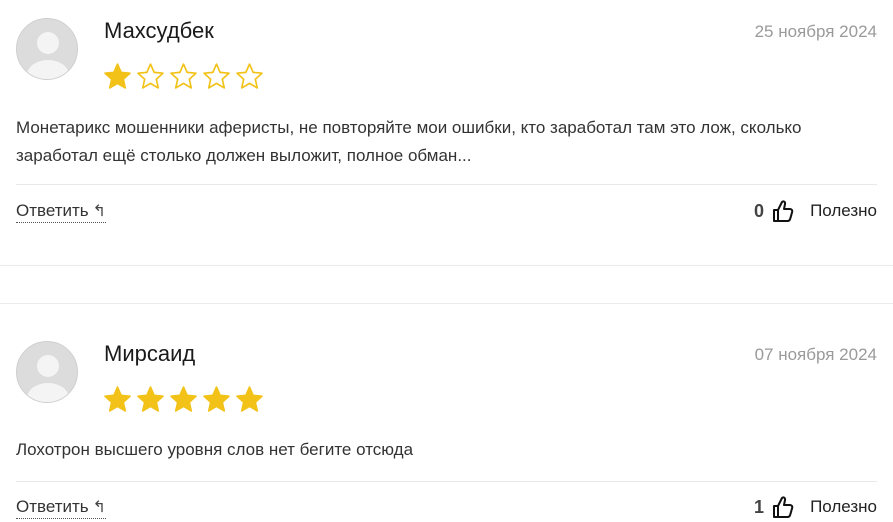  Describe the element at coordinates (159, 30) in the screenshot. I see `reviewer-name: Махсудбек` at that location.